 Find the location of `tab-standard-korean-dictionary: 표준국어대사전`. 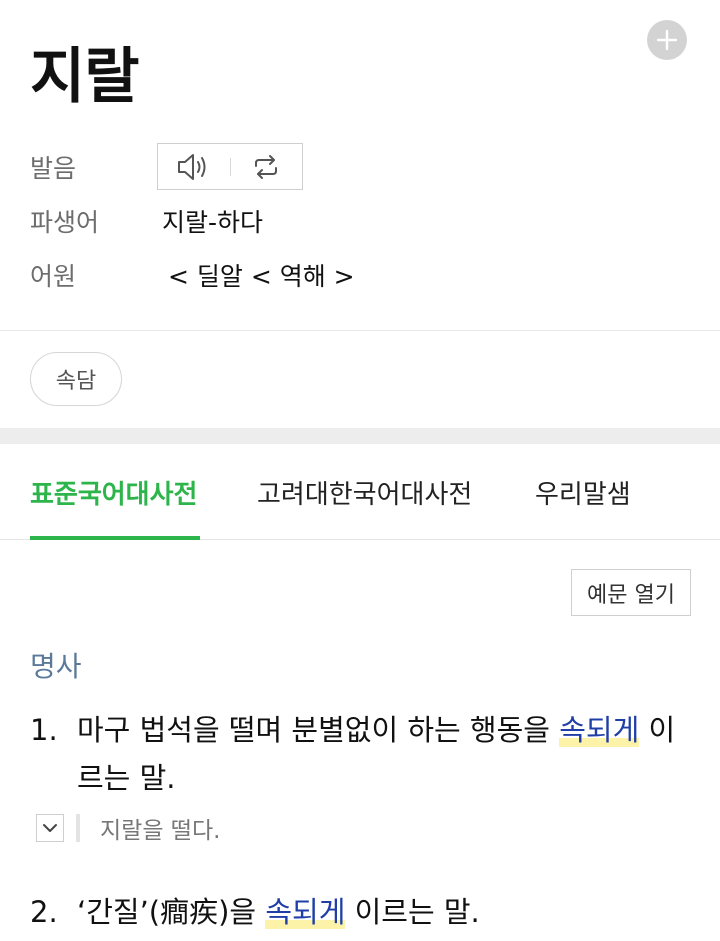

tab-standard-korean-dictionary: 표준국어대사전 is located at coordinates (113, 492).